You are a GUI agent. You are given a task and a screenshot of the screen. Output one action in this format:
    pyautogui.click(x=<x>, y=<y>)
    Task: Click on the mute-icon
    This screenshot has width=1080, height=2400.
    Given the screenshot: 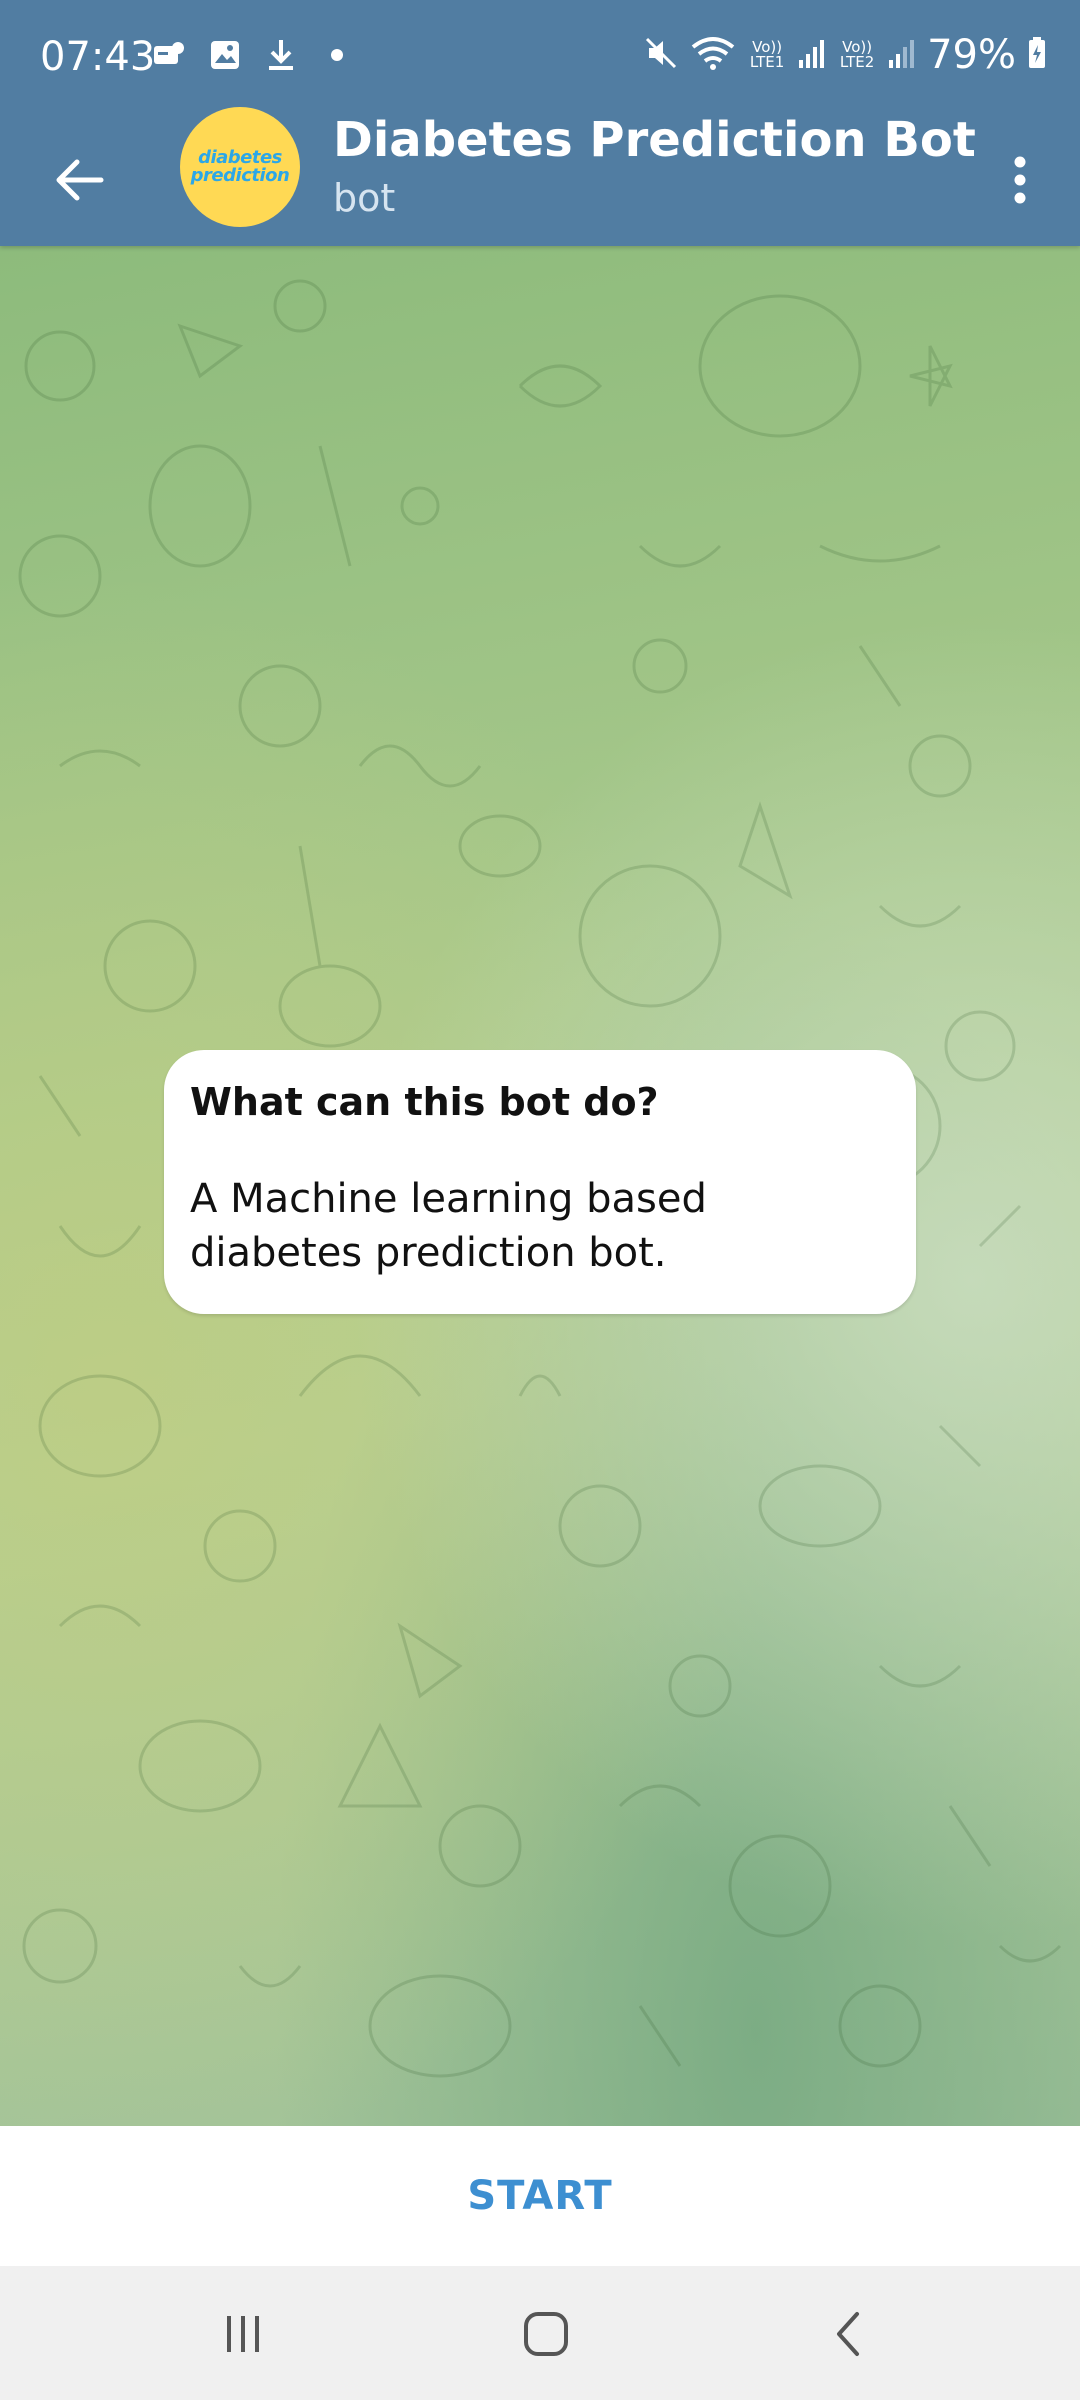 What is the action you would take?
    pyautogui.click(x=661, y=55)
    